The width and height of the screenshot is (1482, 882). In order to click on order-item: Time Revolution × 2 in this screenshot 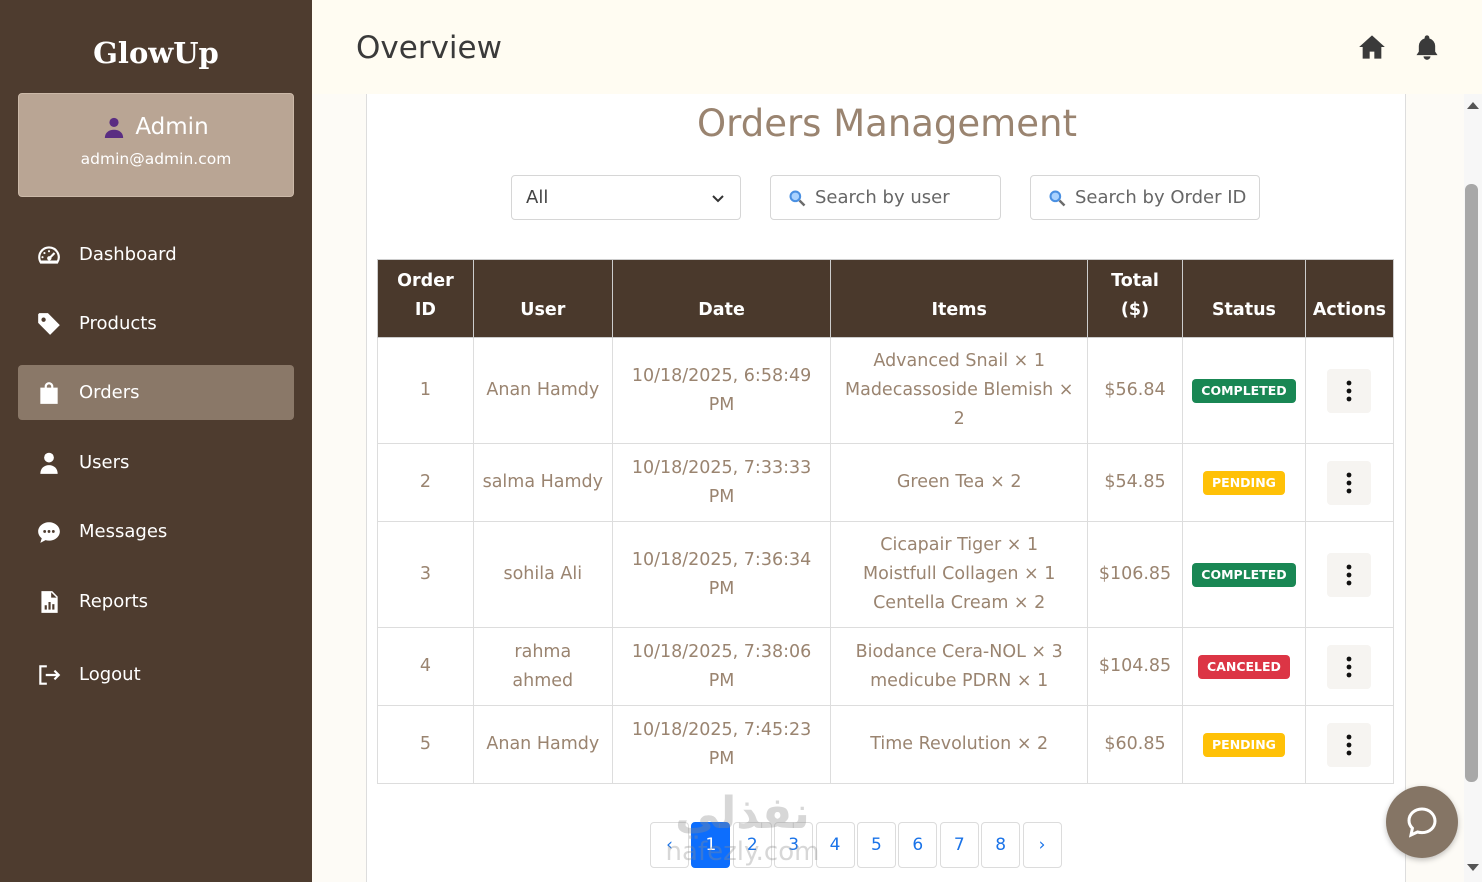, I will do `click(959, 744)`.